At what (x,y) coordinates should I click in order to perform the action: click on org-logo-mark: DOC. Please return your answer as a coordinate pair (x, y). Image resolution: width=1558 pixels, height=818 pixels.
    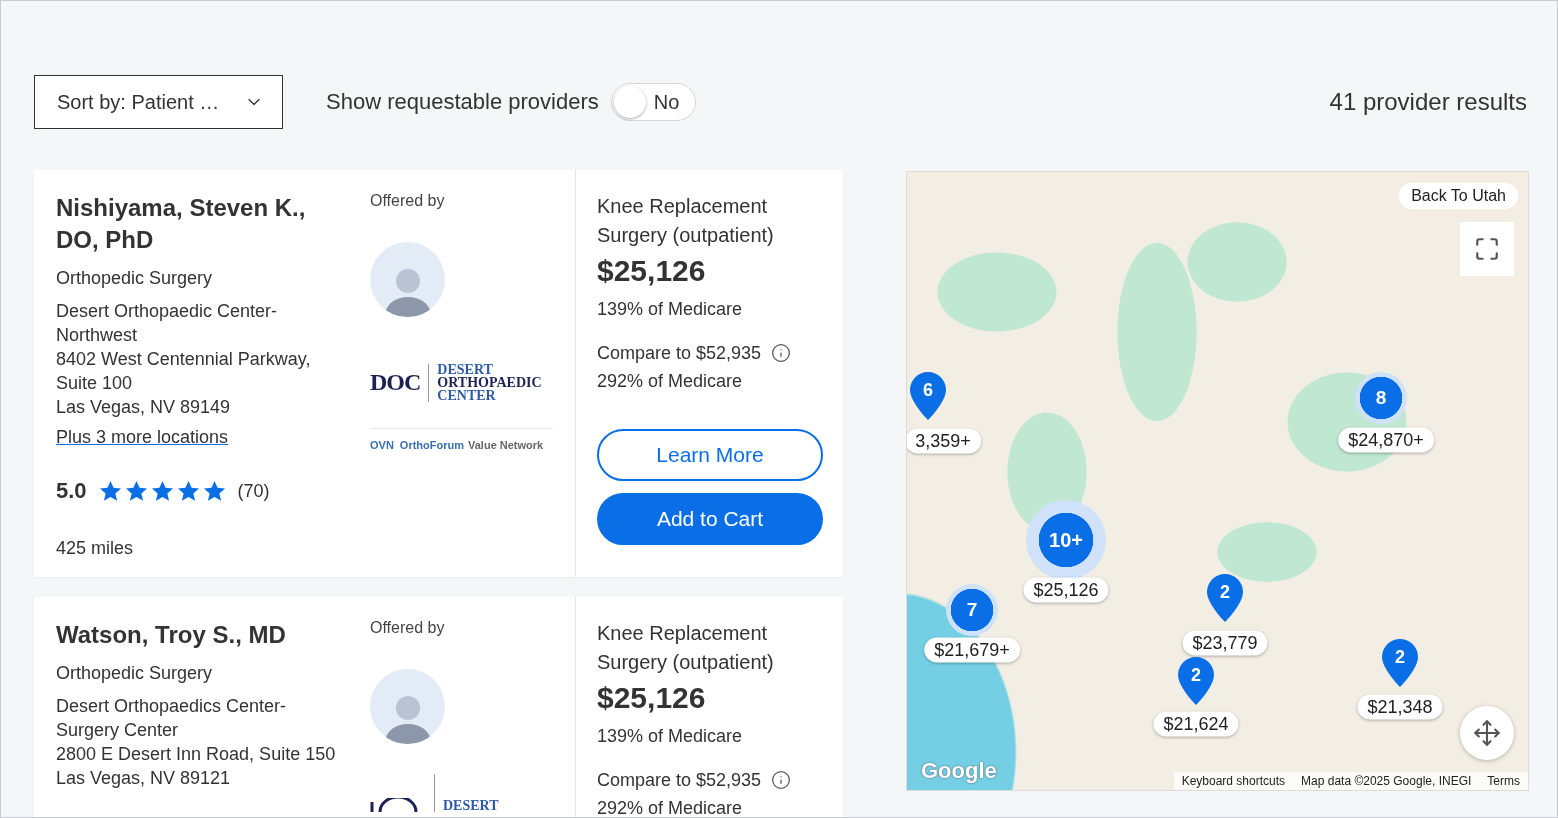
    Looking at the image, I should click on (395, 382).